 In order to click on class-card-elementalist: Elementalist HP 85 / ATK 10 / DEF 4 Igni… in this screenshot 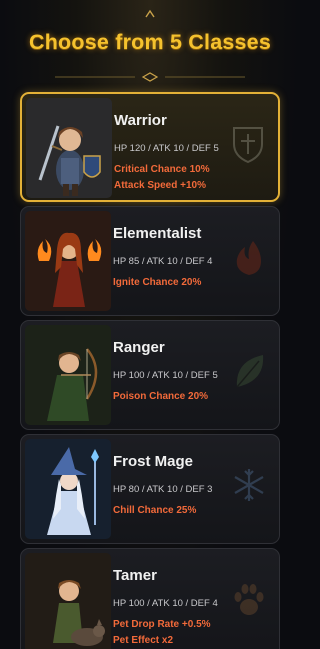, I will do `click(150, 261)`.